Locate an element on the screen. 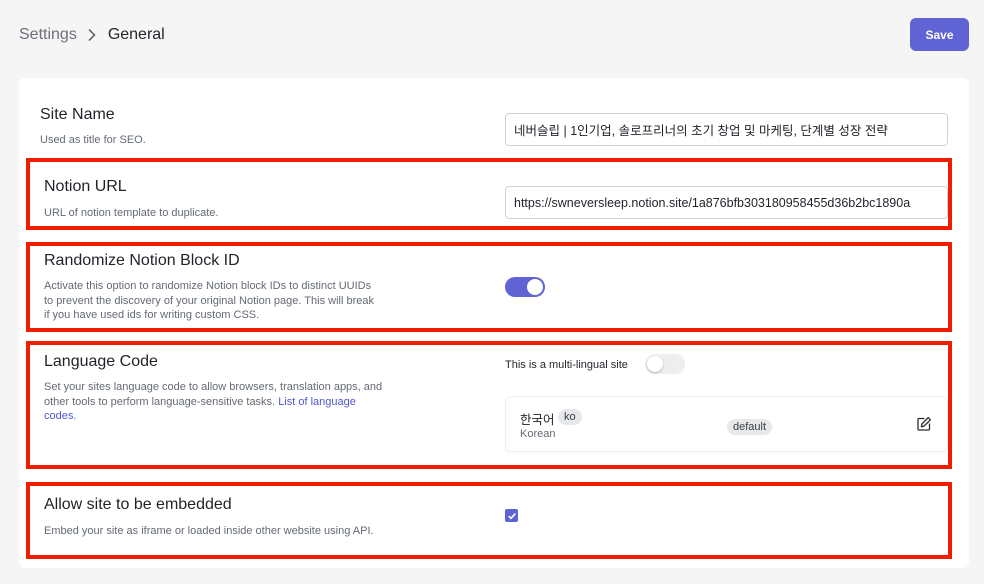 The height and width of the screenshot is (584, 984). language-codes-link-cont: codes. is located at coordinates (60, 416).